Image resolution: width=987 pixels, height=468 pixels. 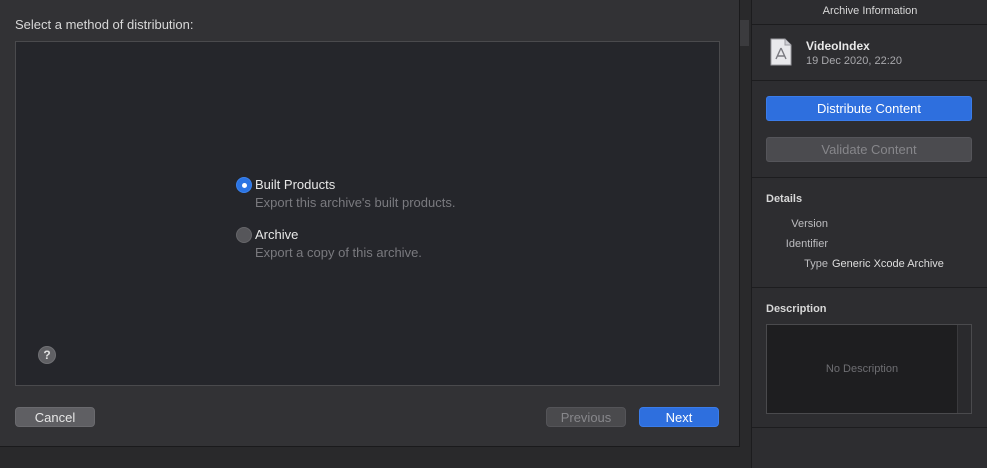 I want to click on next-button: Next, so click(x=679, y=417).